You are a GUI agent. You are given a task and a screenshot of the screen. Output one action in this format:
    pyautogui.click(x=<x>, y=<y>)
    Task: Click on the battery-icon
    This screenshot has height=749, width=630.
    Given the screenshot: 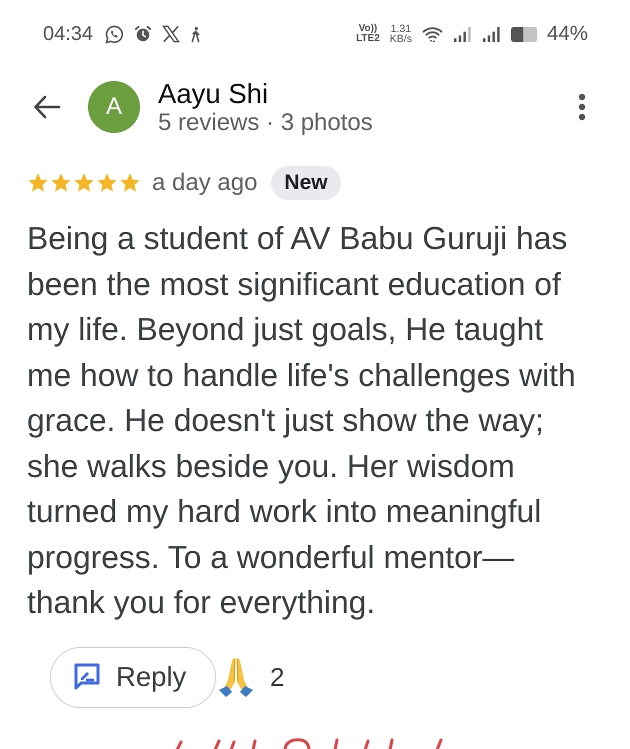 What is the action you would take?
    pyautogui.click(x=524, y=34)
    